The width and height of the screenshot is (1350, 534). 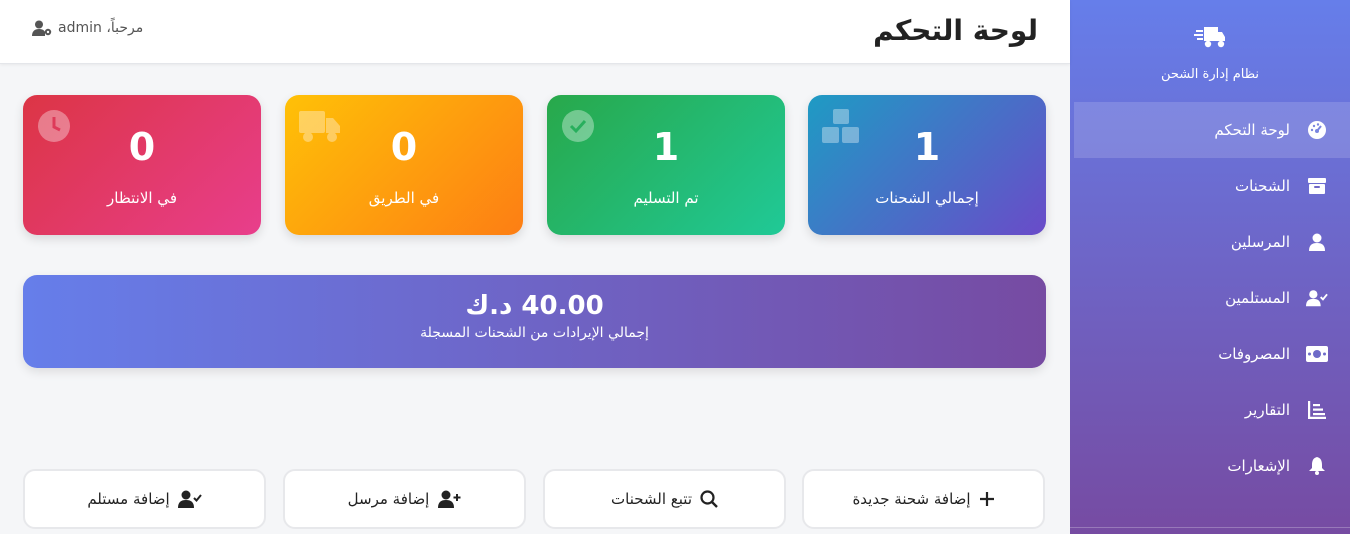 I want to click on add-shipment-button: إضافة شحنة جديدة, so click(x=923, y=499).